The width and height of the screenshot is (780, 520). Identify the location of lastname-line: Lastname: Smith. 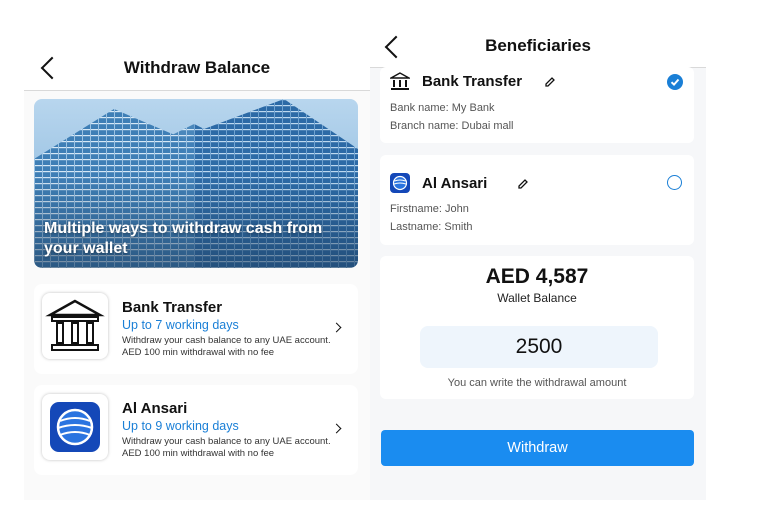
(431, 227).